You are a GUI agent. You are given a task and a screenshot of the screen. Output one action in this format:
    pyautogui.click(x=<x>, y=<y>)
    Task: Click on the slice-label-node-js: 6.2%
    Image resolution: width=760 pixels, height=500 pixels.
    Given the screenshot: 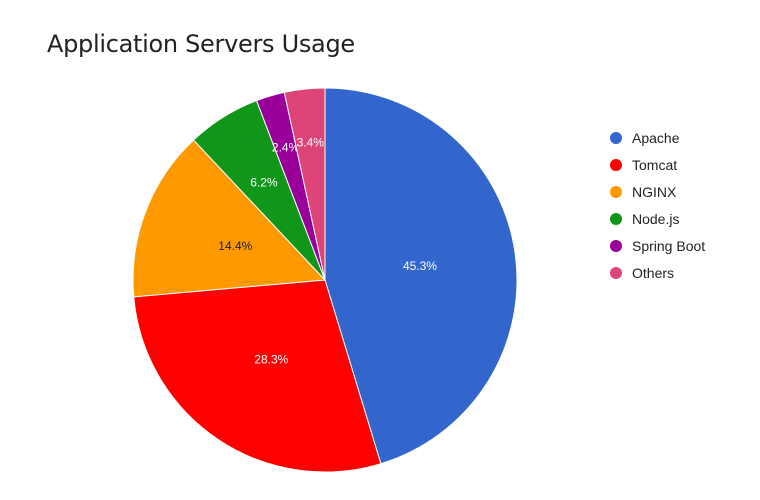 What is the action you would take?
    pyautogui.click(x=264, y=182)
    